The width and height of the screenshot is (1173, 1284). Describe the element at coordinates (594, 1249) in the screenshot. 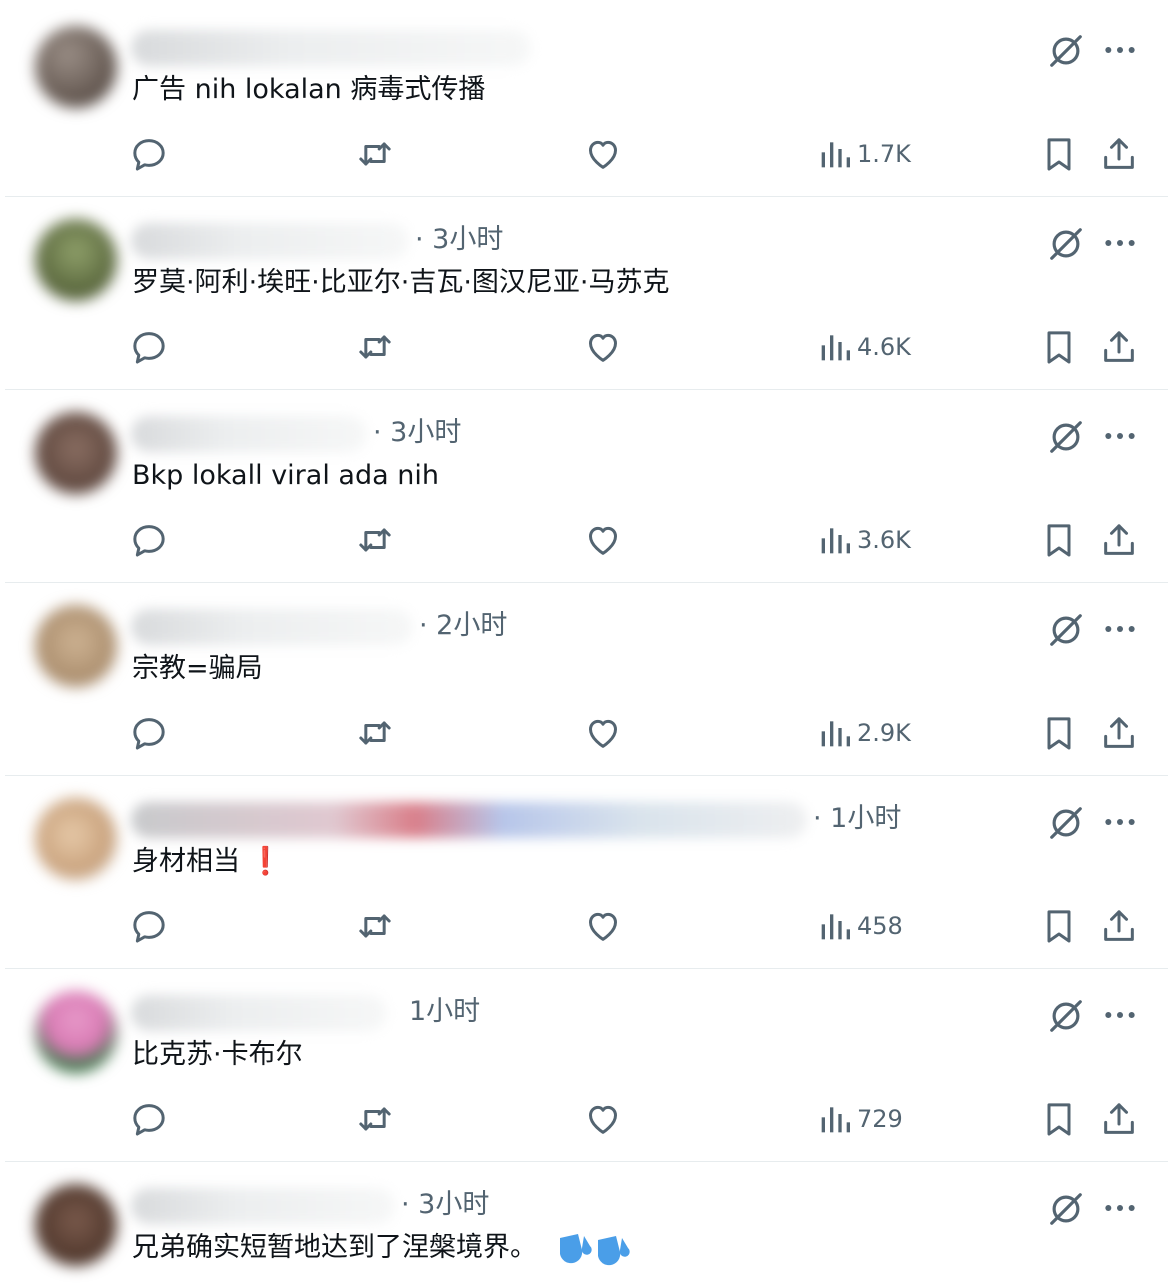

I see `sweat-droplets-emoji` at that location.